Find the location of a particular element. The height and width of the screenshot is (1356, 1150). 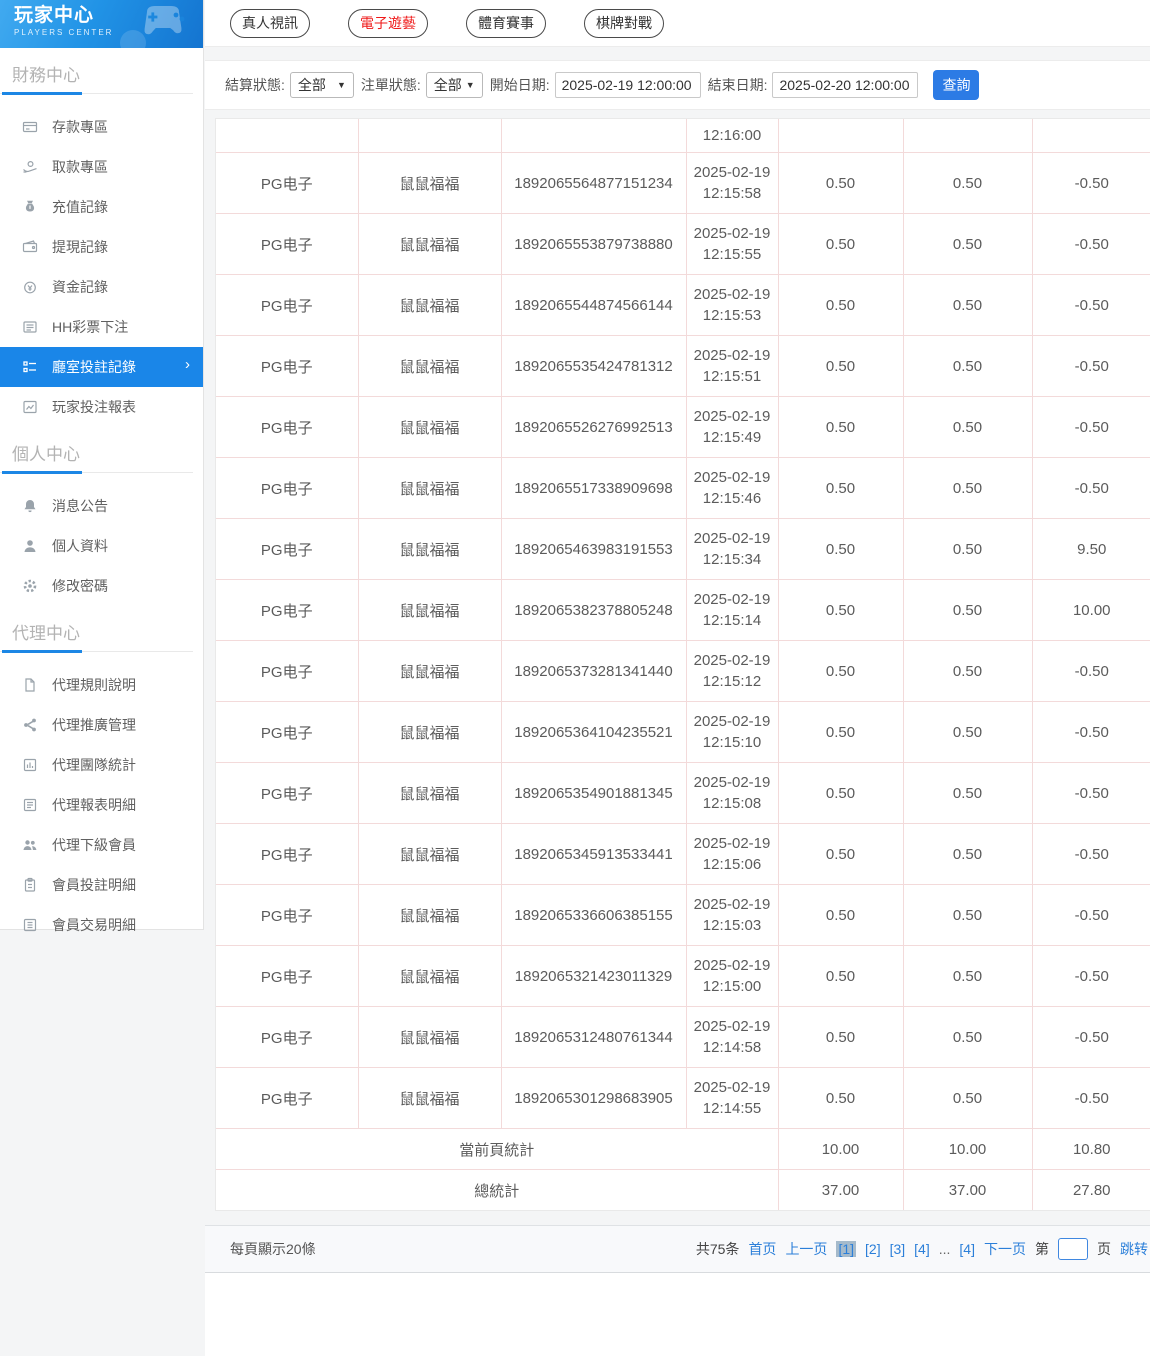

sidebar-item-label: 充值記錄 is located at coordinates (80, 207).